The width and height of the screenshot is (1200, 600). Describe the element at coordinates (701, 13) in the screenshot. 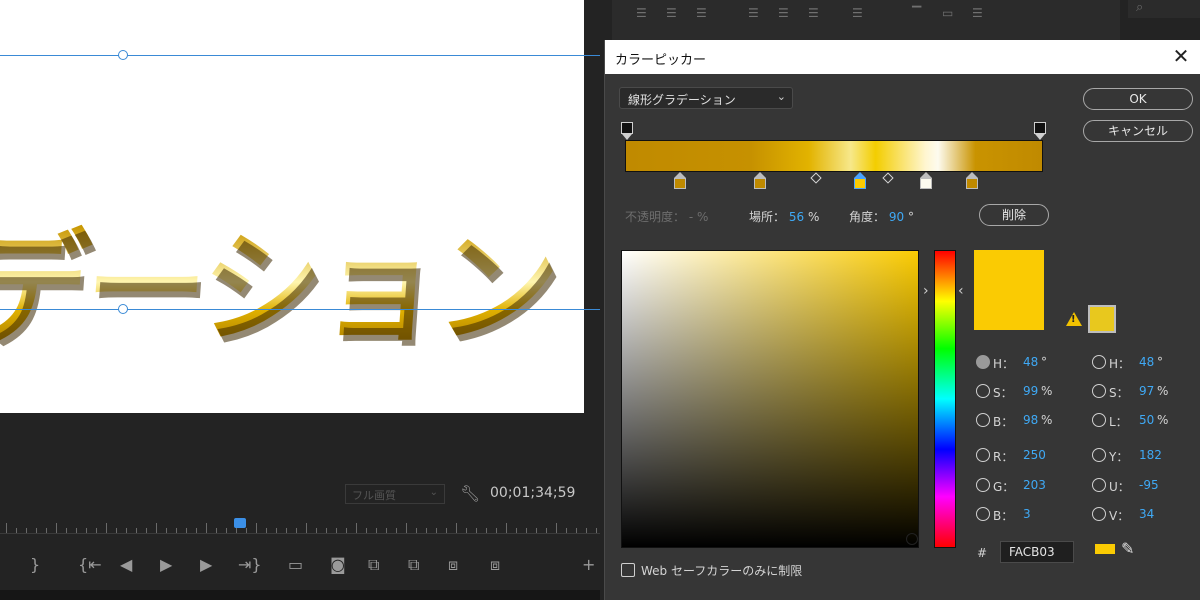

I see `align-right-icon: ☰` at that location.